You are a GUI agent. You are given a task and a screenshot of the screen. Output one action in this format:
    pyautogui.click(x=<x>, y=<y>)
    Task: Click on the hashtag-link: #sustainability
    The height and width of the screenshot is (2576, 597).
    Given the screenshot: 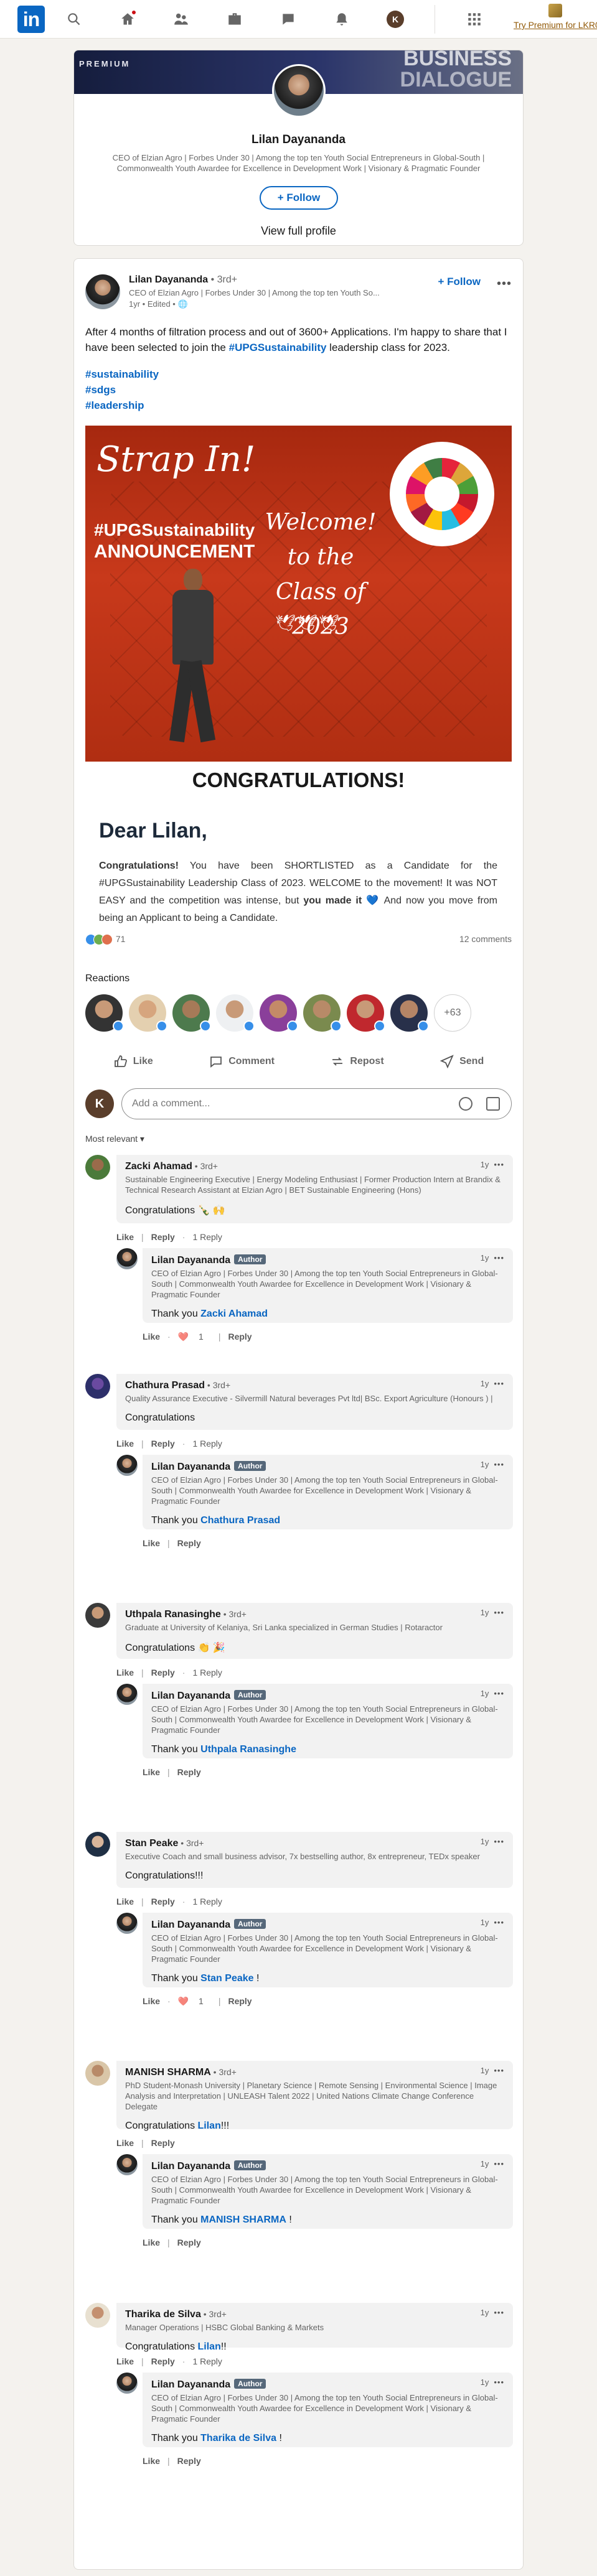 What is the action you would take?
    pyautogui.click(x=122, y=374)
    